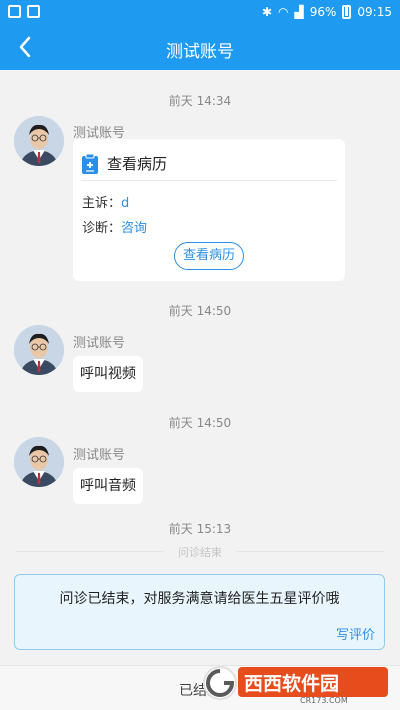 The width and height of the screenshot is (400, 710). I want to click on page-title: 测试账号, so click(200, 52).